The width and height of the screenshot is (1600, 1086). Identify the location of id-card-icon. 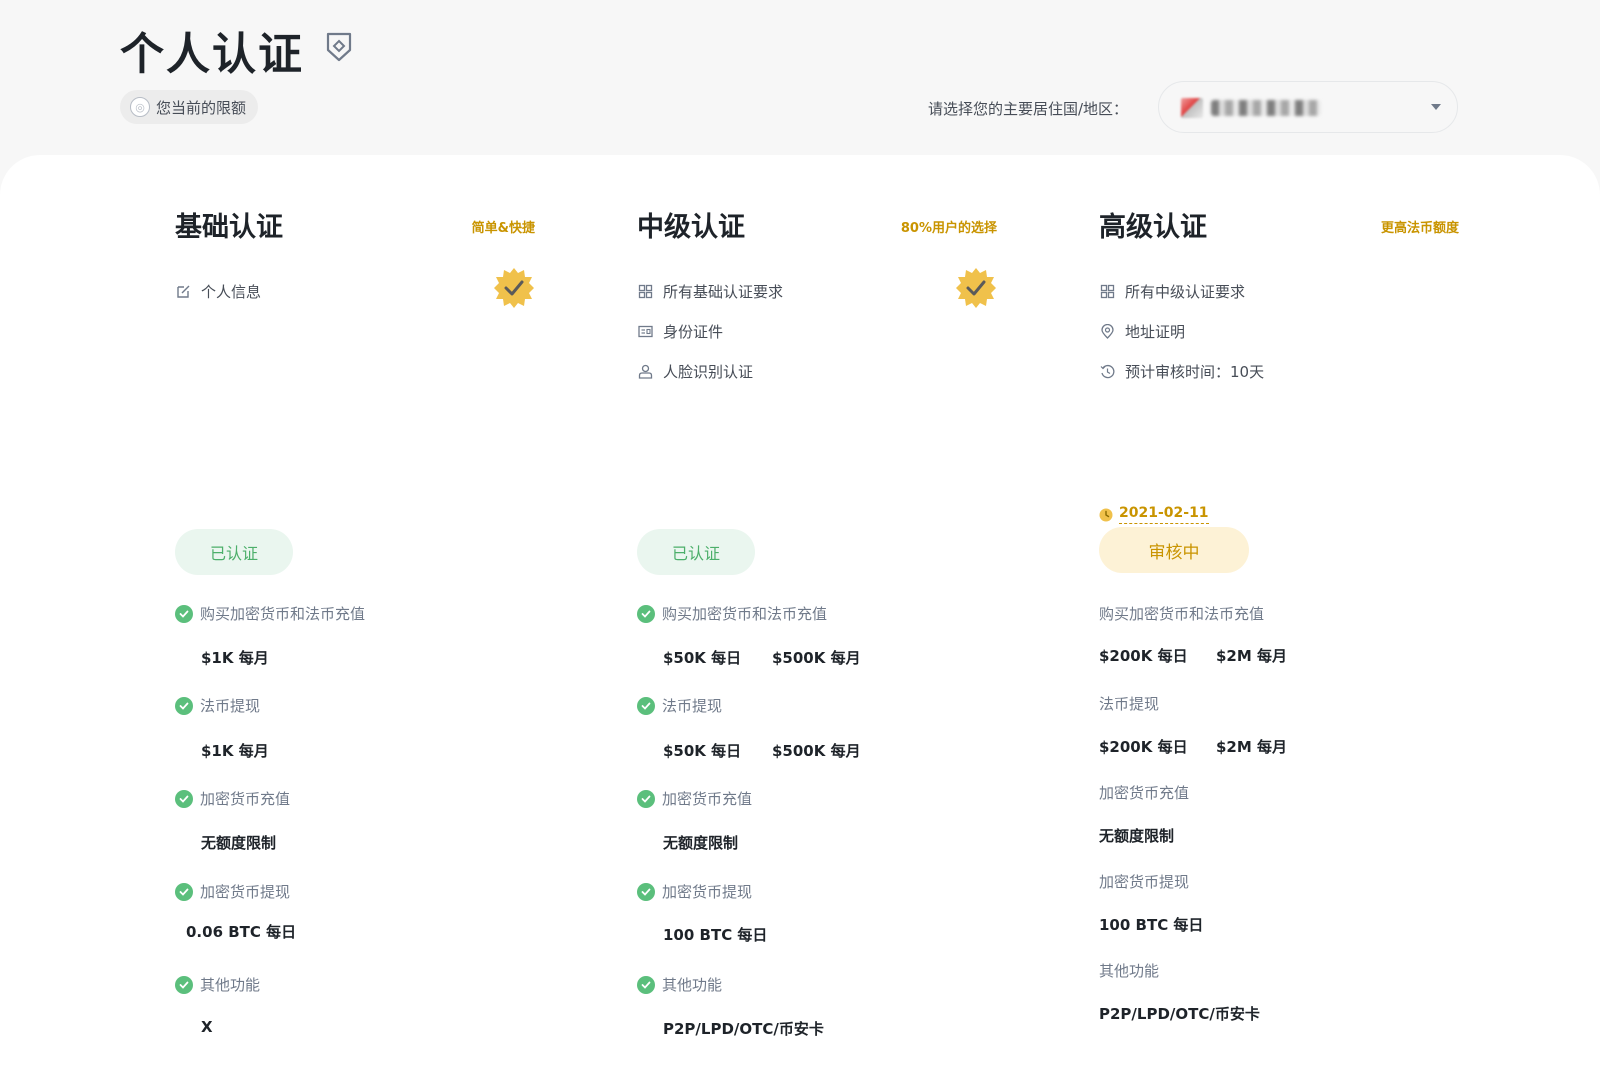
(645, 331).